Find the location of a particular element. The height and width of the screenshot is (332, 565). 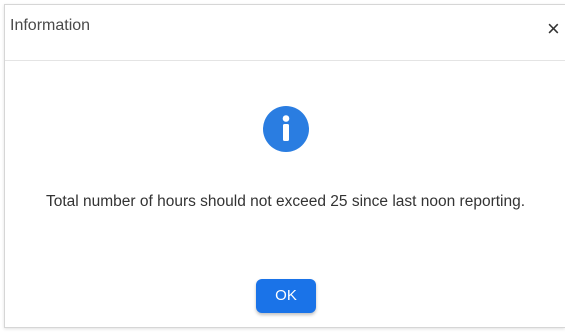

dialog-title: Information is located at coordinates (50, 25).